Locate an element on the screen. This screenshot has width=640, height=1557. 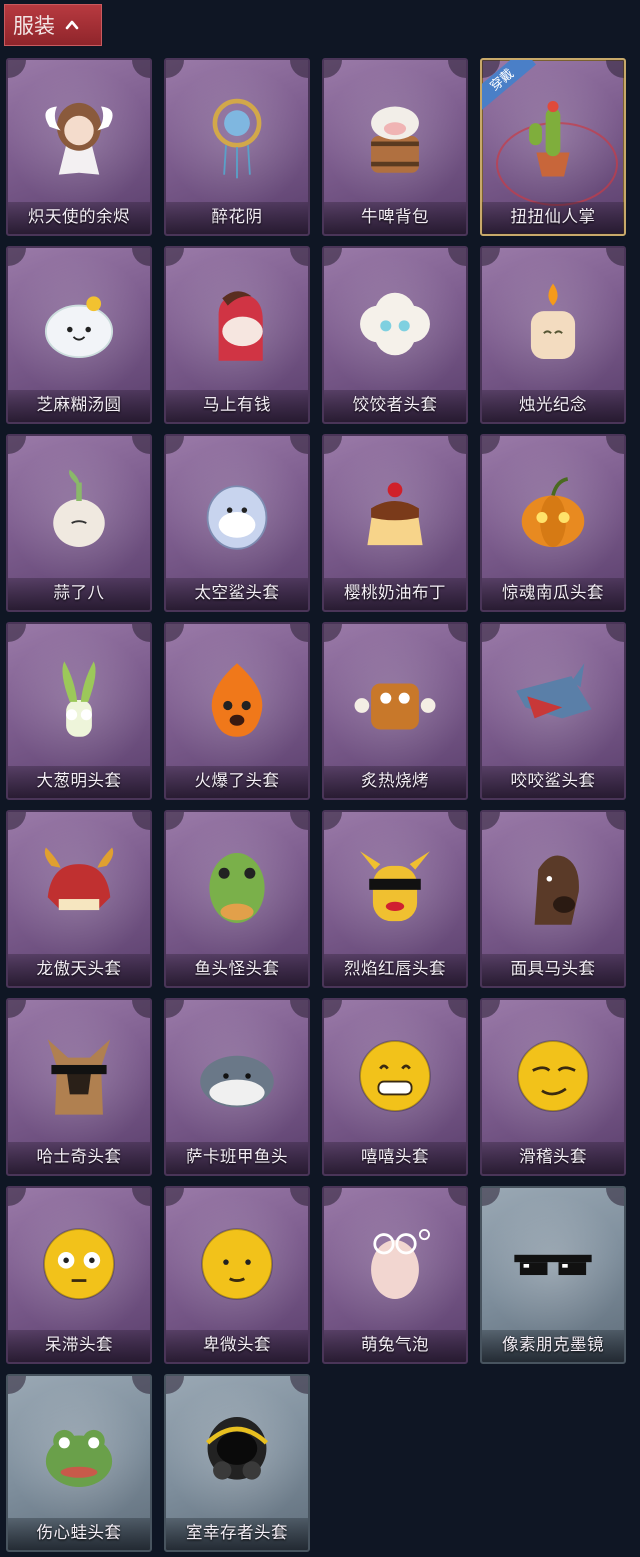
outfit-card: 炙热烧烤 is located at coordinates (395, 711).